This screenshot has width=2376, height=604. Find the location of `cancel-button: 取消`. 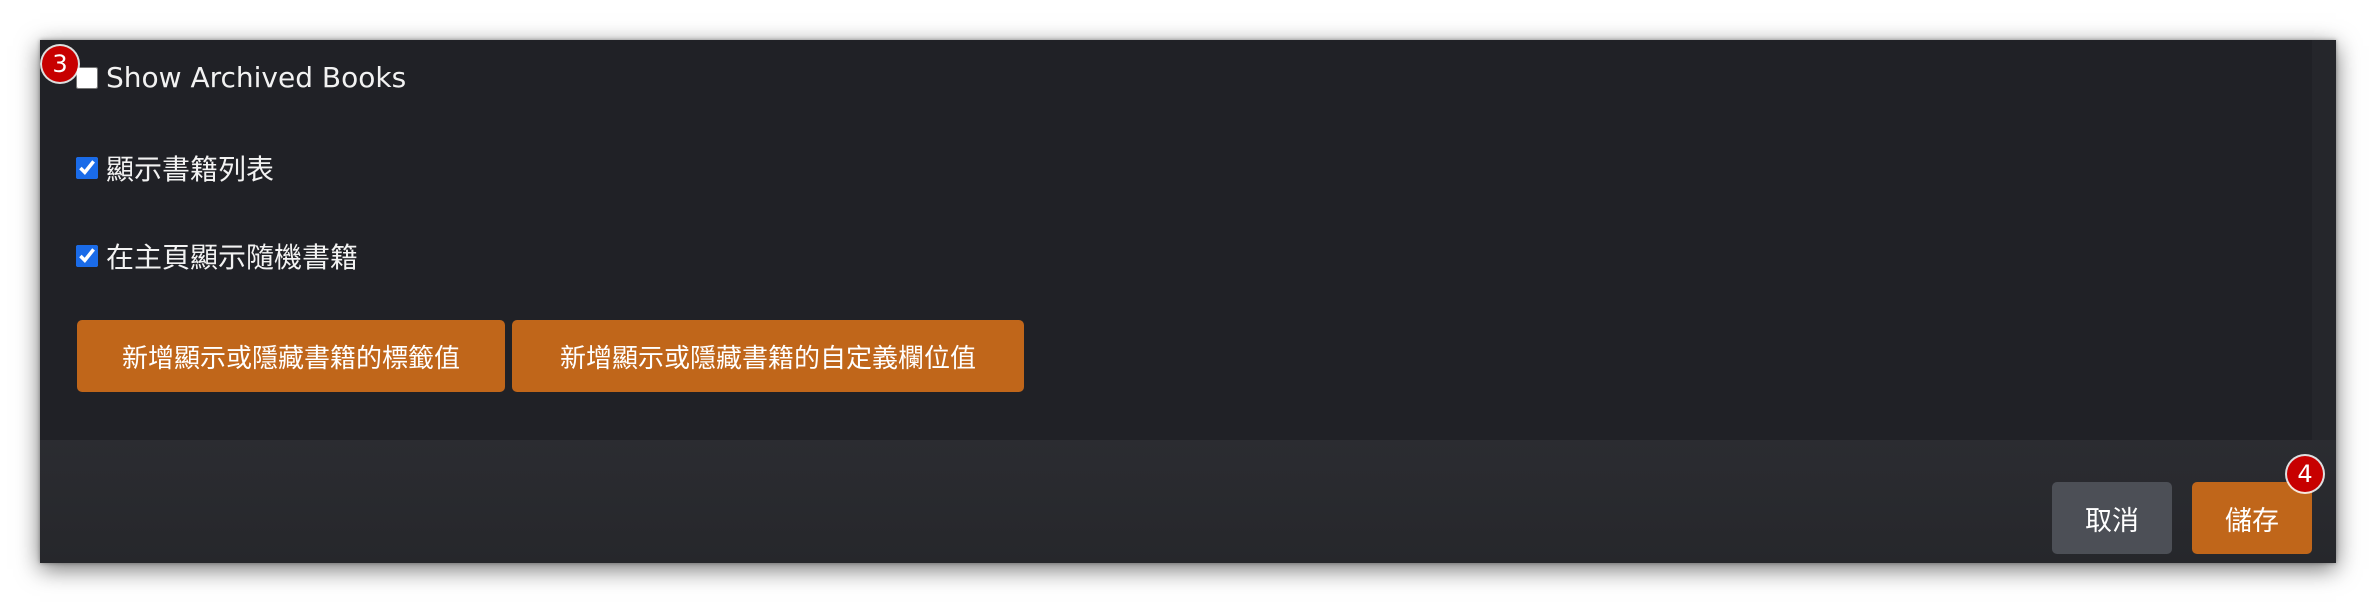

cancel-button: 取消 is located at coordinates (2112, 518).